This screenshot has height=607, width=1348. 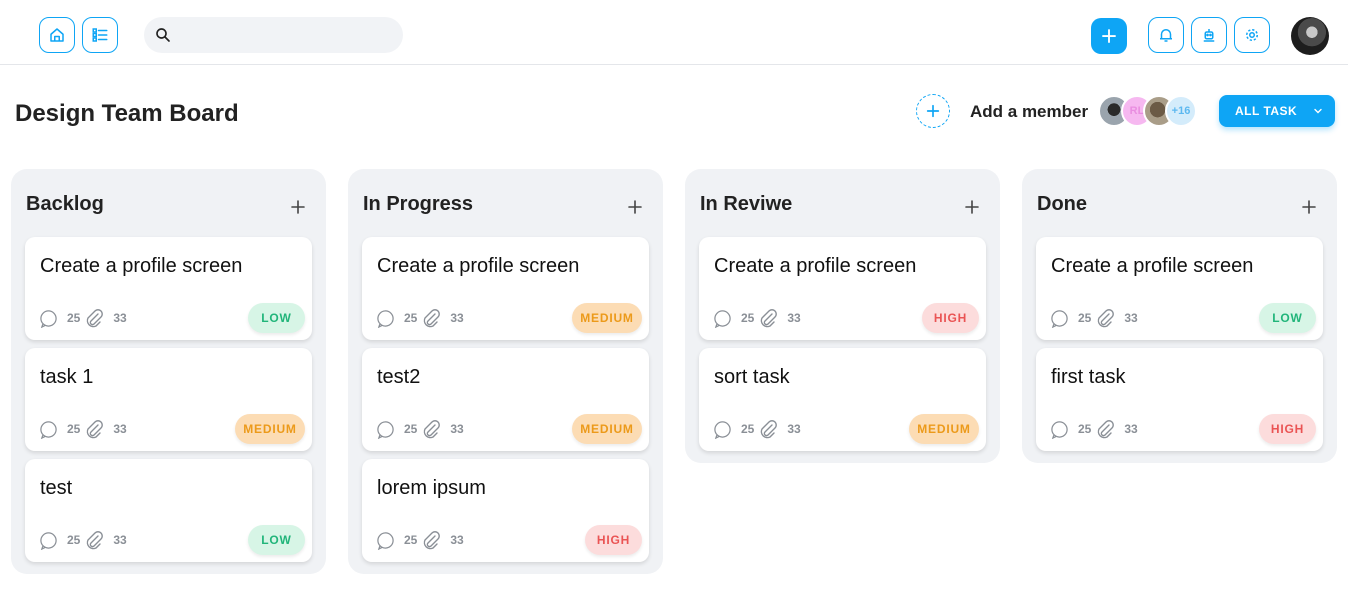 What do you see at coordinates (505, 510) in the screenshot?
I see `task-card: lorem ipsum 25 33 HIGH` at bounding box center [505, 510].